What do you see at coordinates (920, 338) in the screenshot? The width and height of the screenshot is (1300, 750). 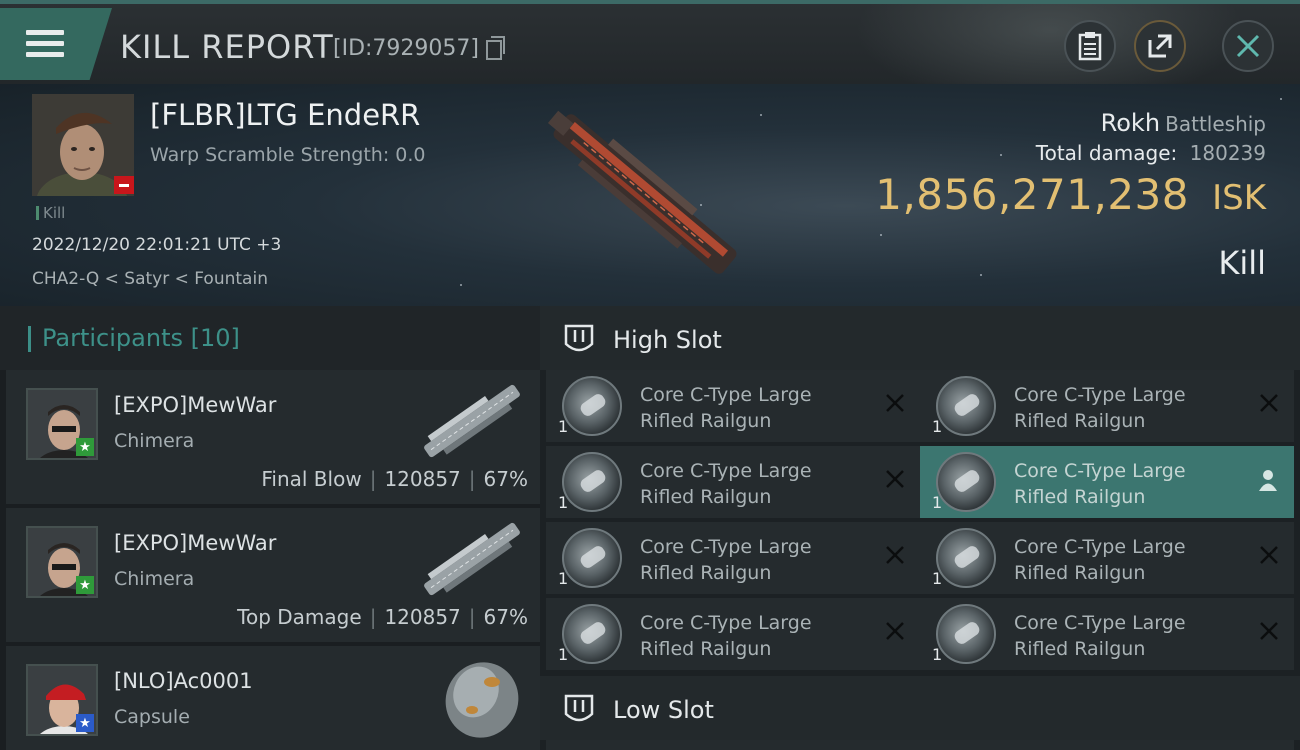 I see `high-slot-header: High Slot` at bounding box center [920, 338].